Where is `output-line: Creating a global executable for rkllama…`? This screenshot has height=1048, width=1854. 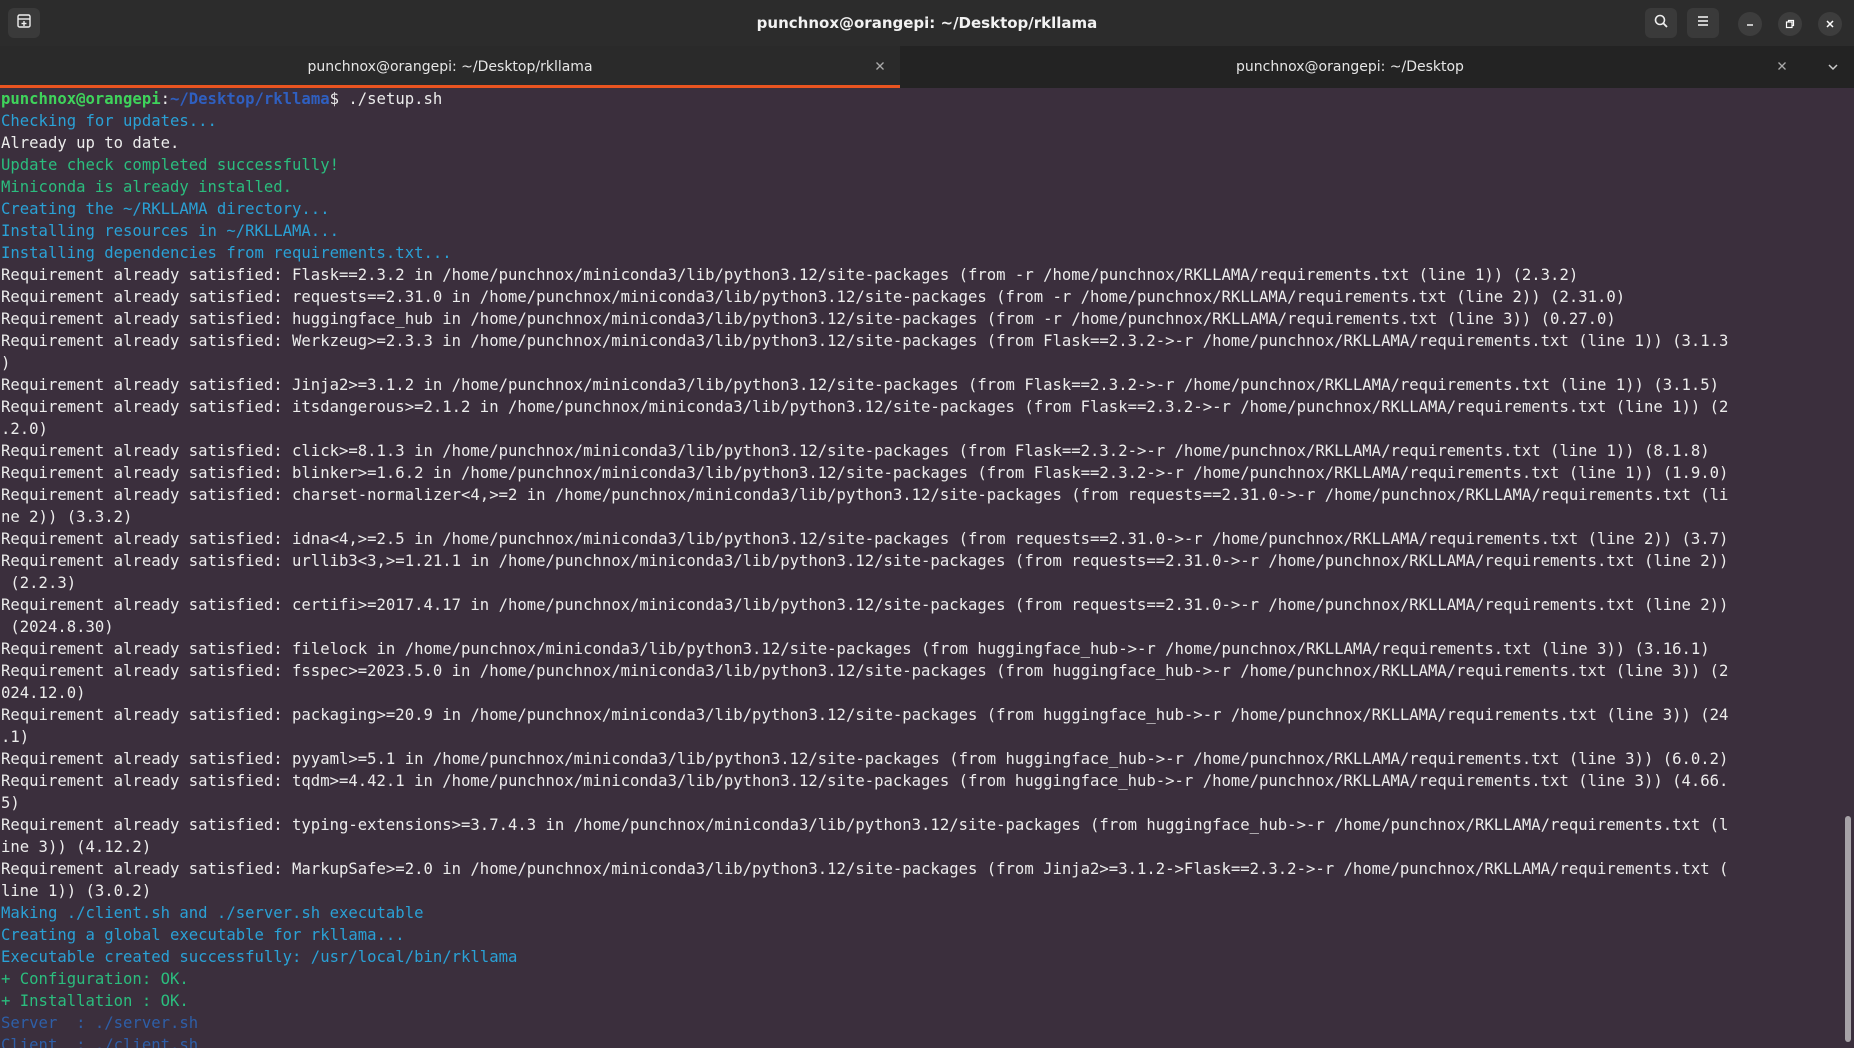 output-line: Creating a global executable for rkllama… is located at coordinates (203, 935).